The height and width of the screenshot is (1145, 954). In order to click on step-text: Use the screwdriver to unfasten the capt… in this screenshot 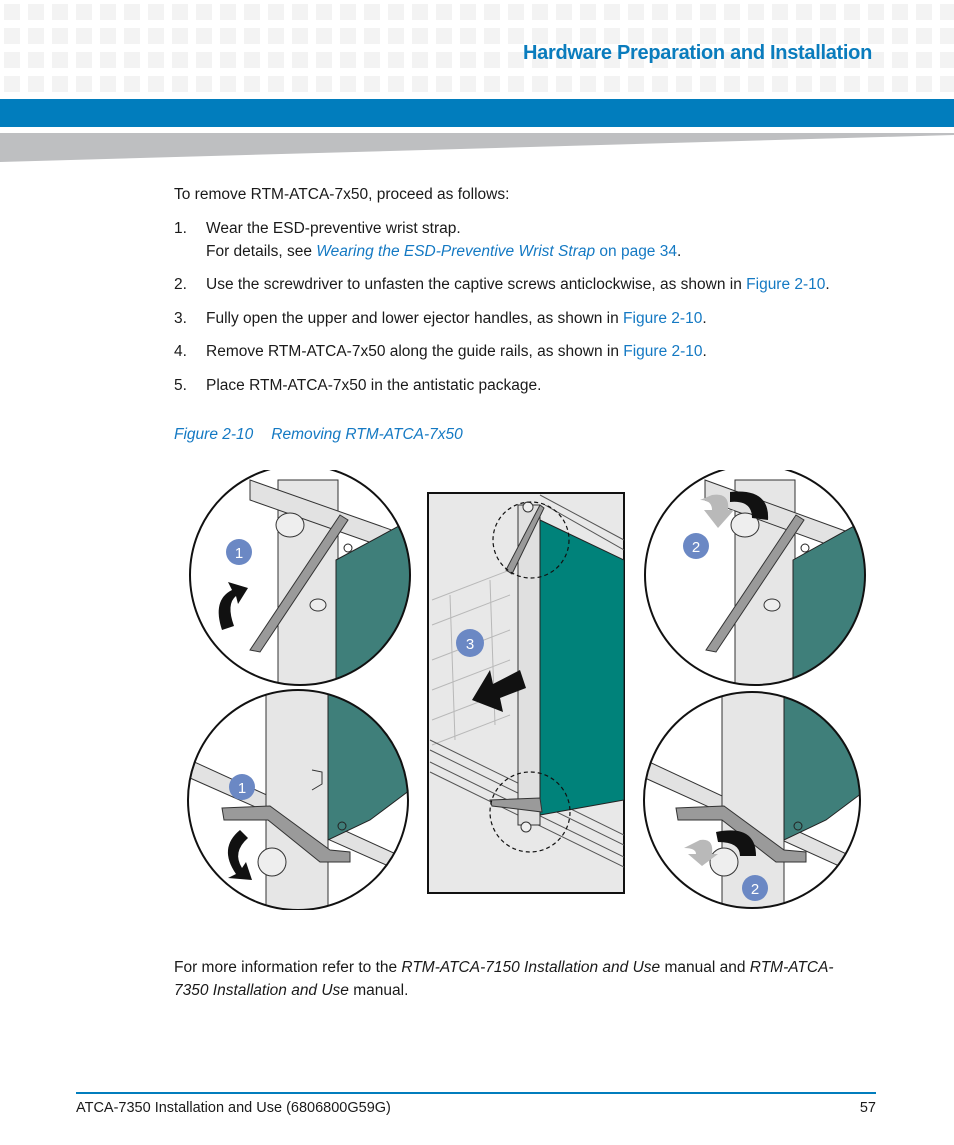, I will do `click(476, 284)`.